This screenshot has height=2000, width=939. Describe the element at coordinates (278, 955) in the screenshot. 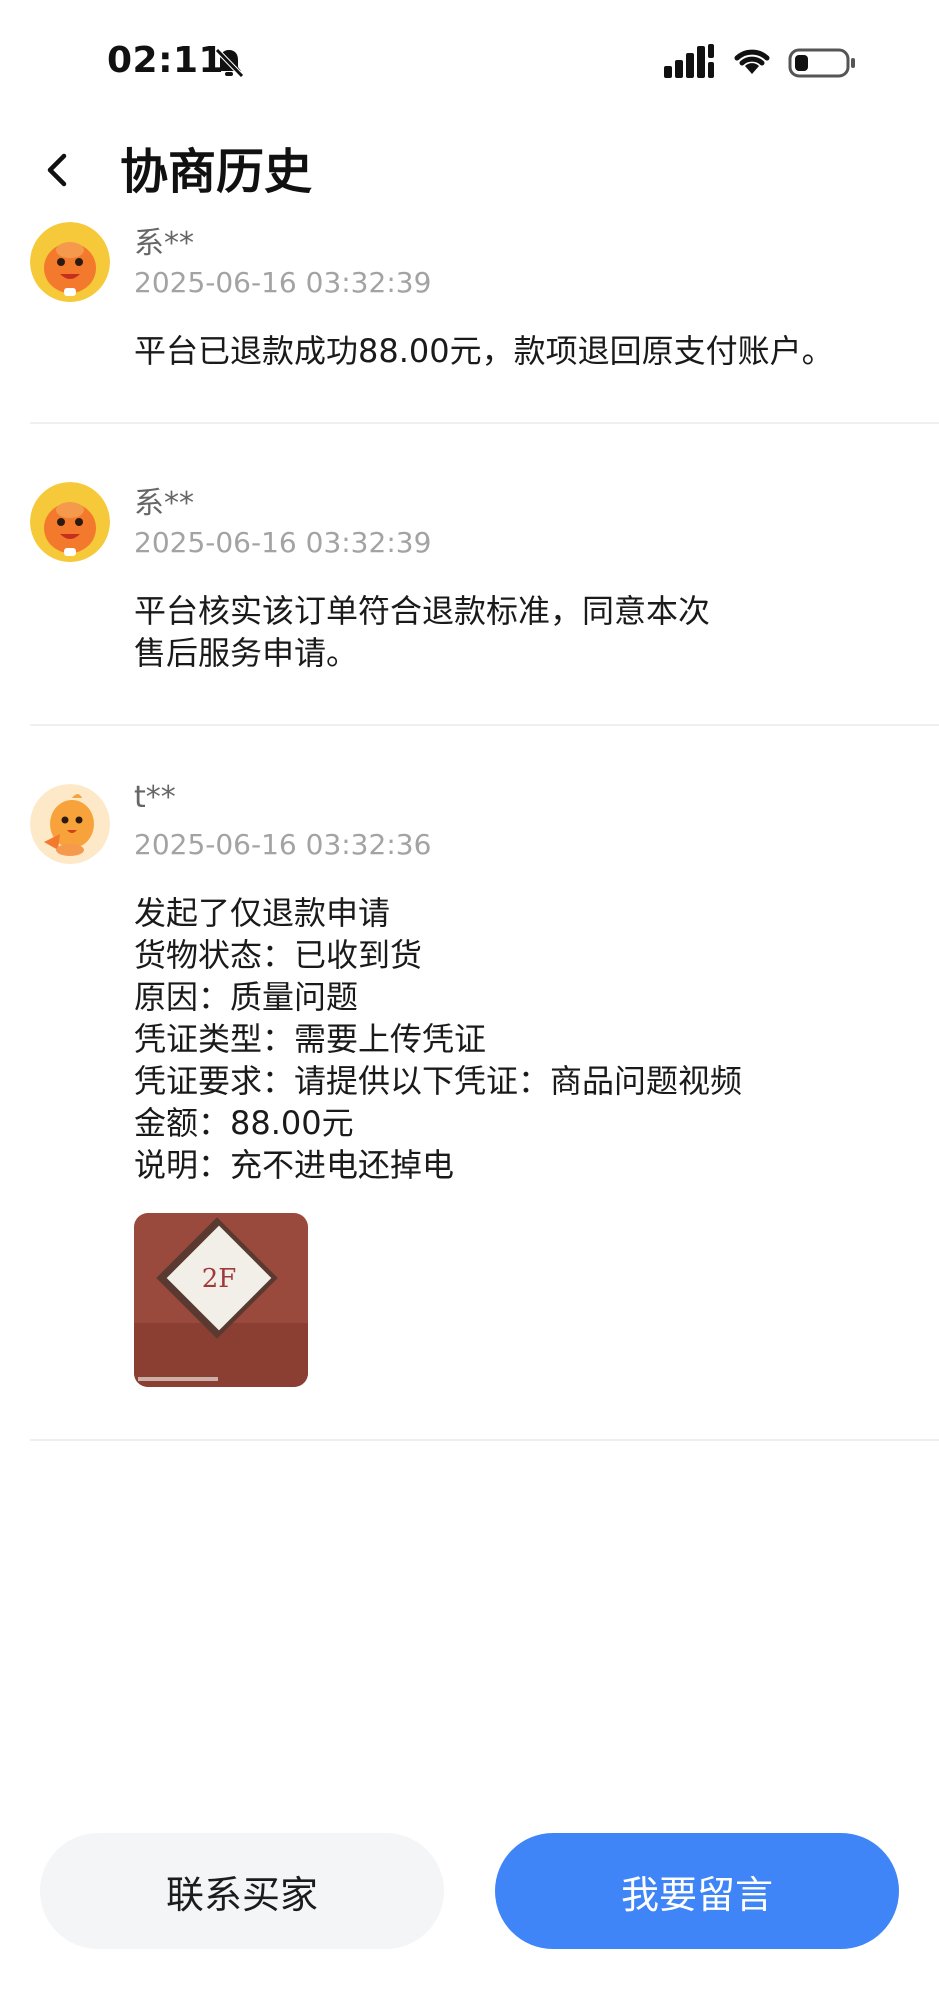

I see `message-line: 货物状态：已收到货` at that location.